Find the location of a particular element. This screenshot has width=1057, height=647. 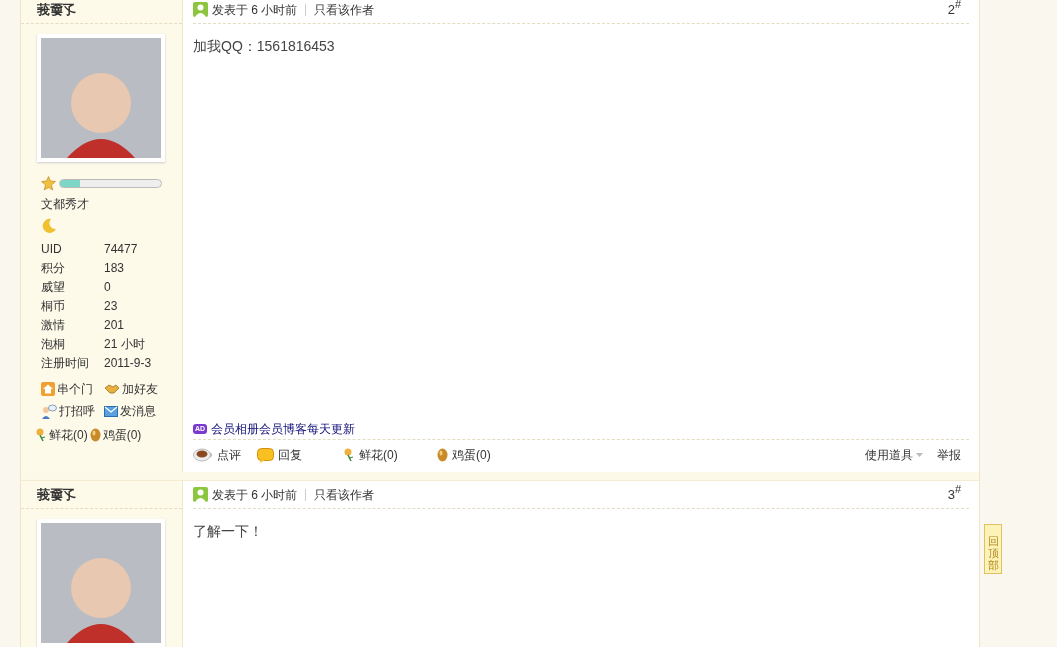

stat-label: 桐币 is located at coordinates (53, 306).